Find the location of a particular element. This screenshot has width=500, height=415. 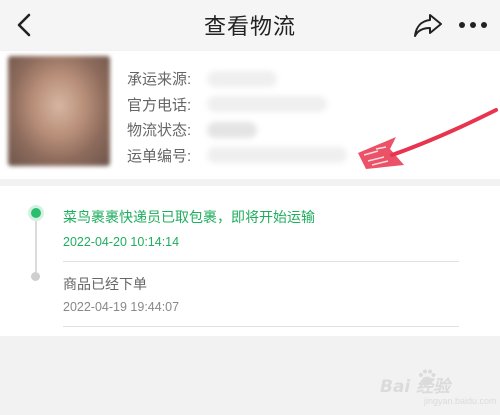

status-row: 物流状态: is located at coordinates (237, 130).